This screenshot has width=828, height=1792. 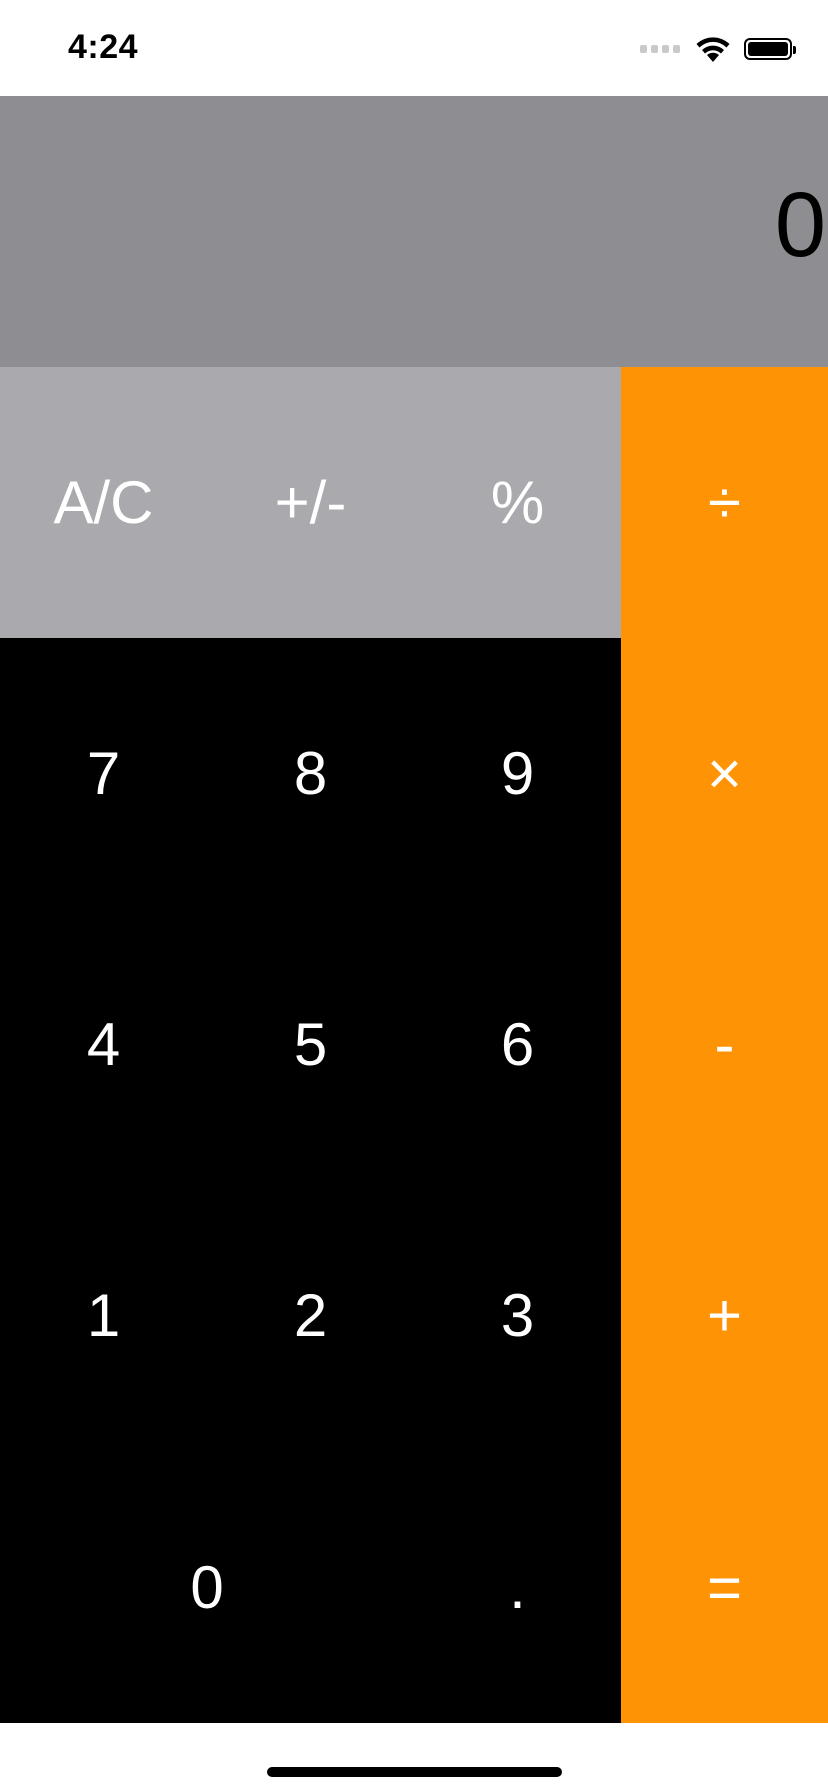 I want to click on home-indicator, so click(x=414, y=1772).